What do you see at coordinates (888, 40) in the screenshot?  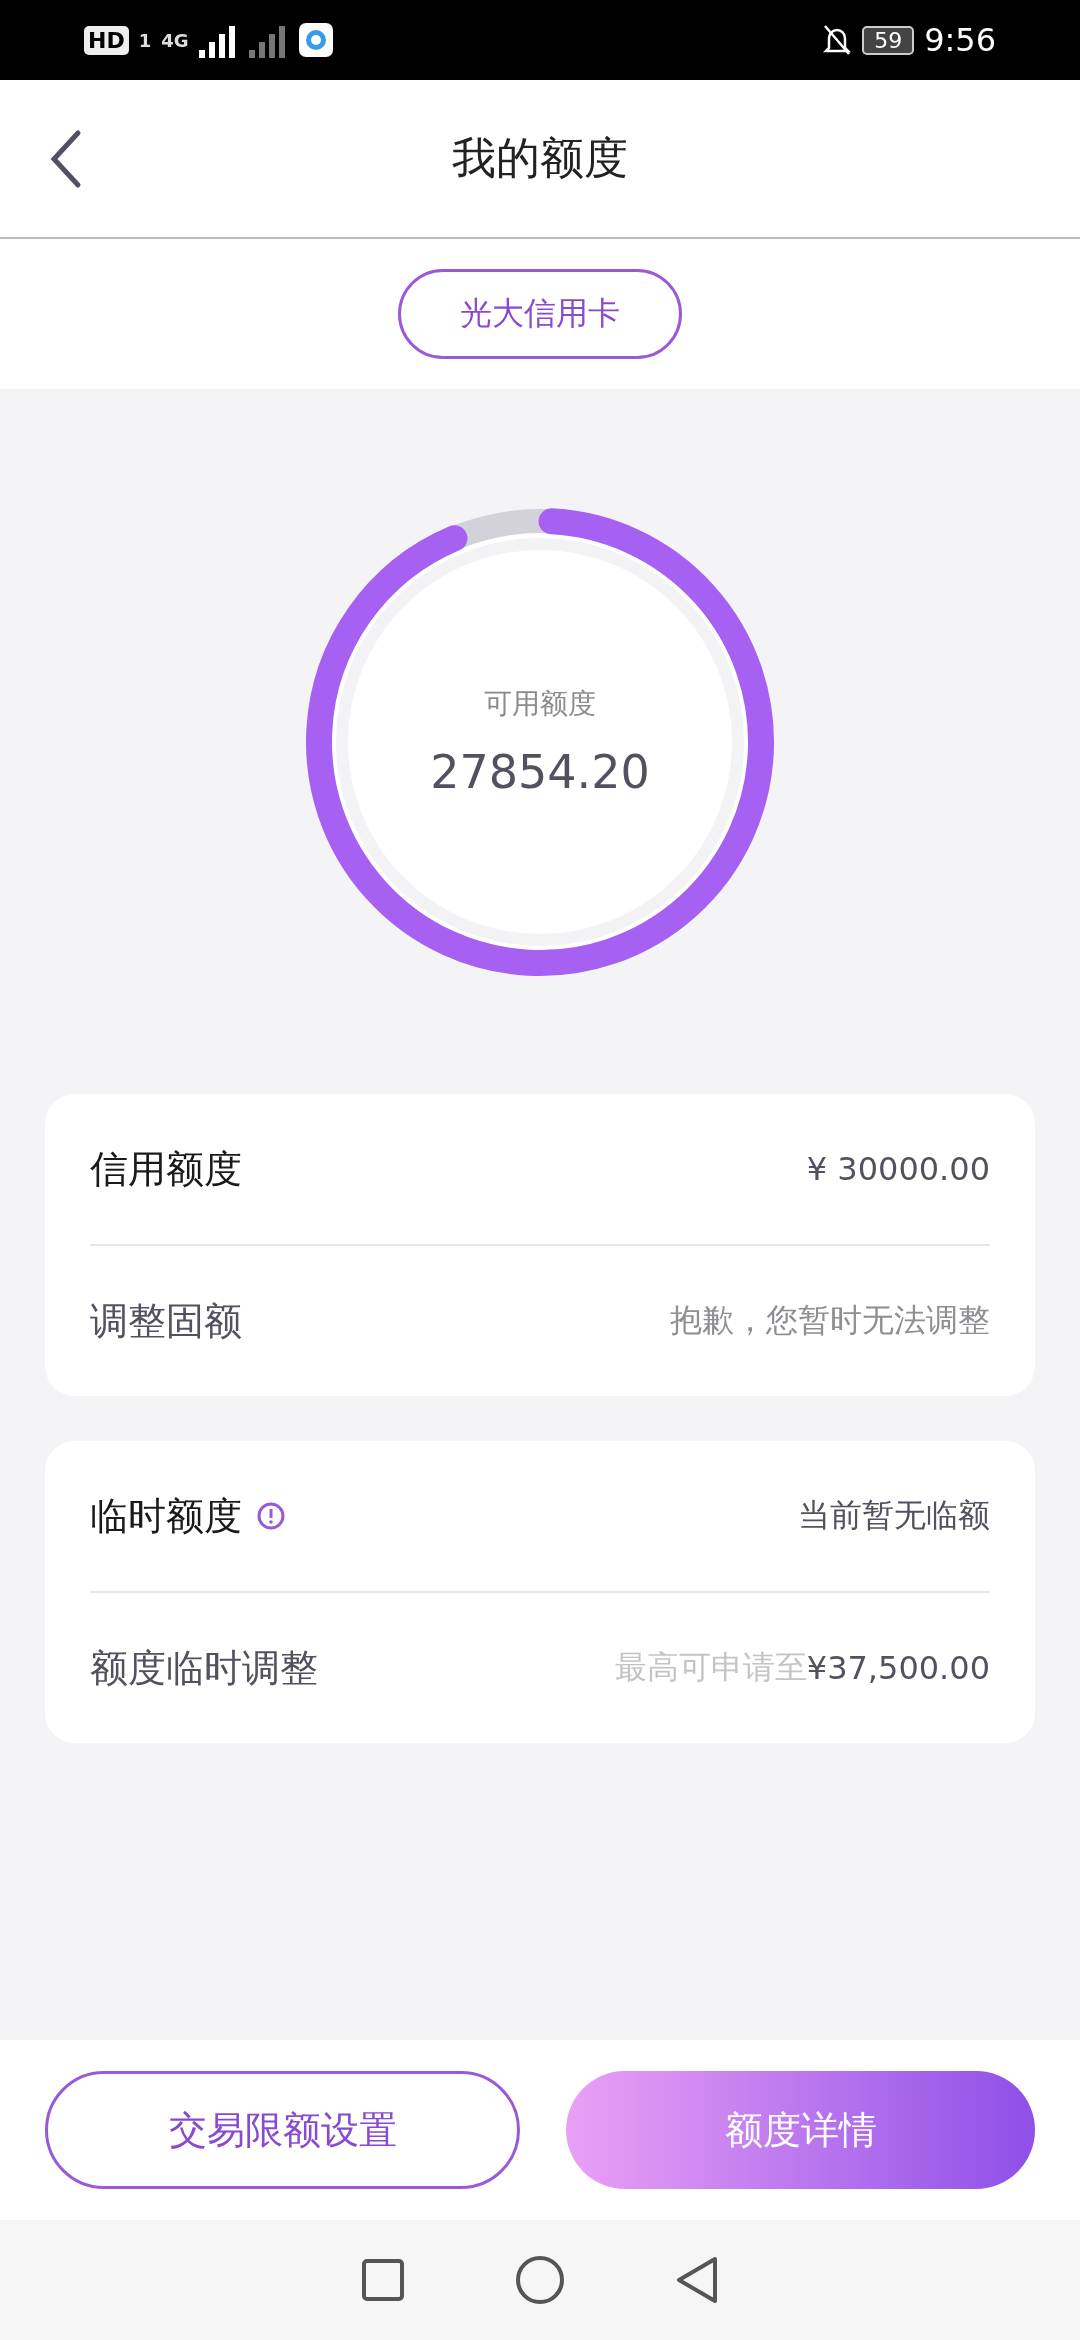 I see `battery-level: 59` at bounding box center [888, 40].